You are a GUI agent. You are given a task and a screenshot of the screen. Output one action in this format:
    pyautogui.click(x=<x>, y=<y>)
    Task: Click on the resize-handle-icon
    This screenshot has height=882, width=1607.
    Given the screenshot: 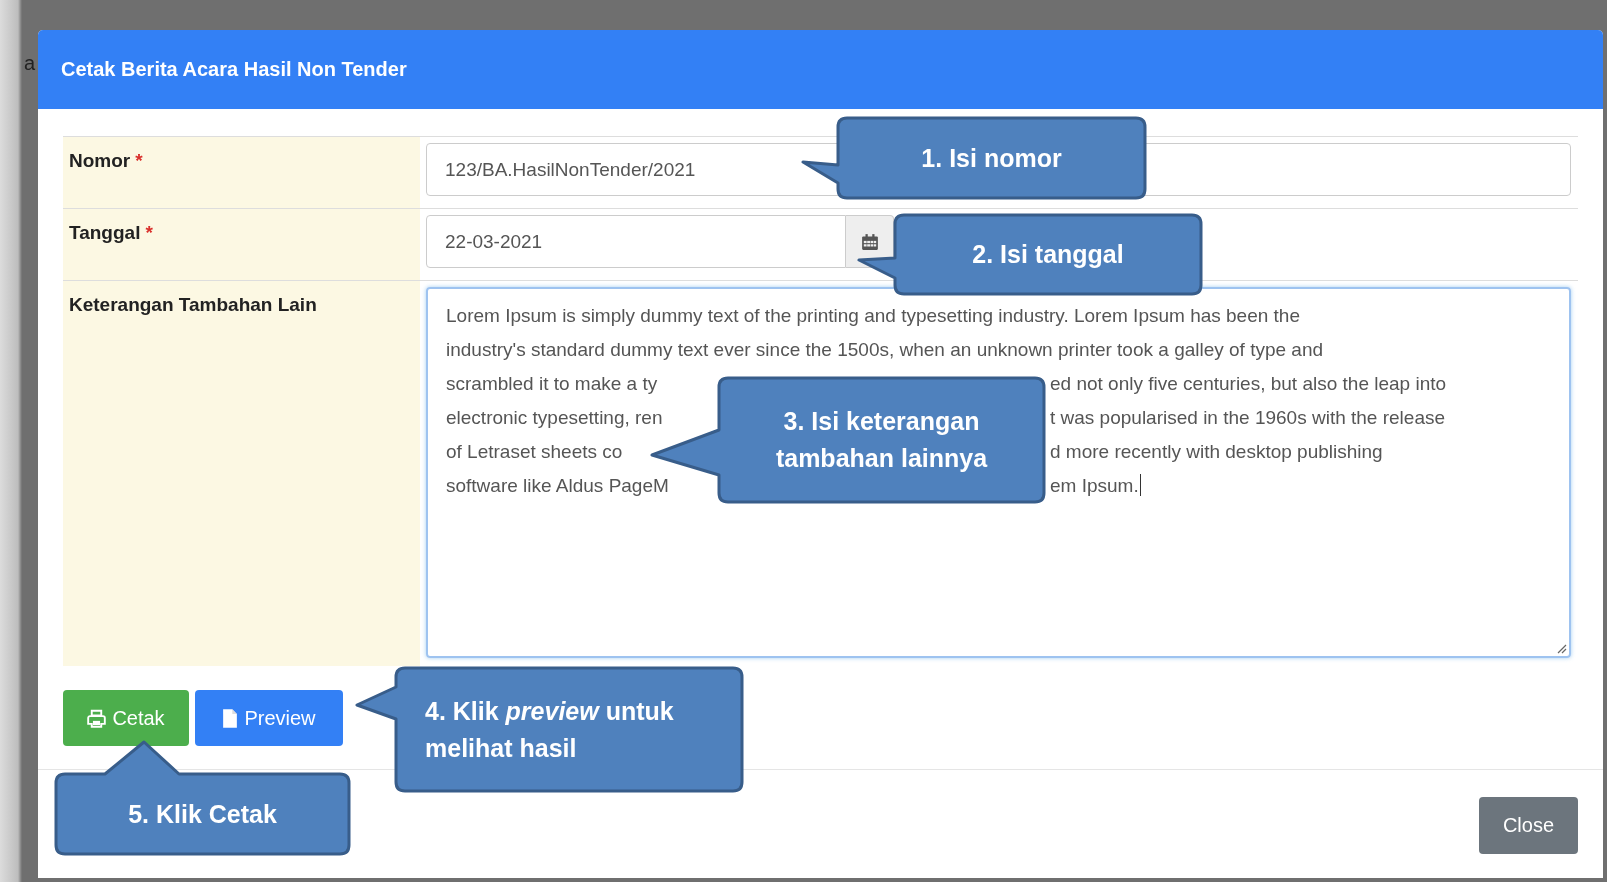 What is the action you would take?
    pyautogui.click(x=1561, y=648)
    